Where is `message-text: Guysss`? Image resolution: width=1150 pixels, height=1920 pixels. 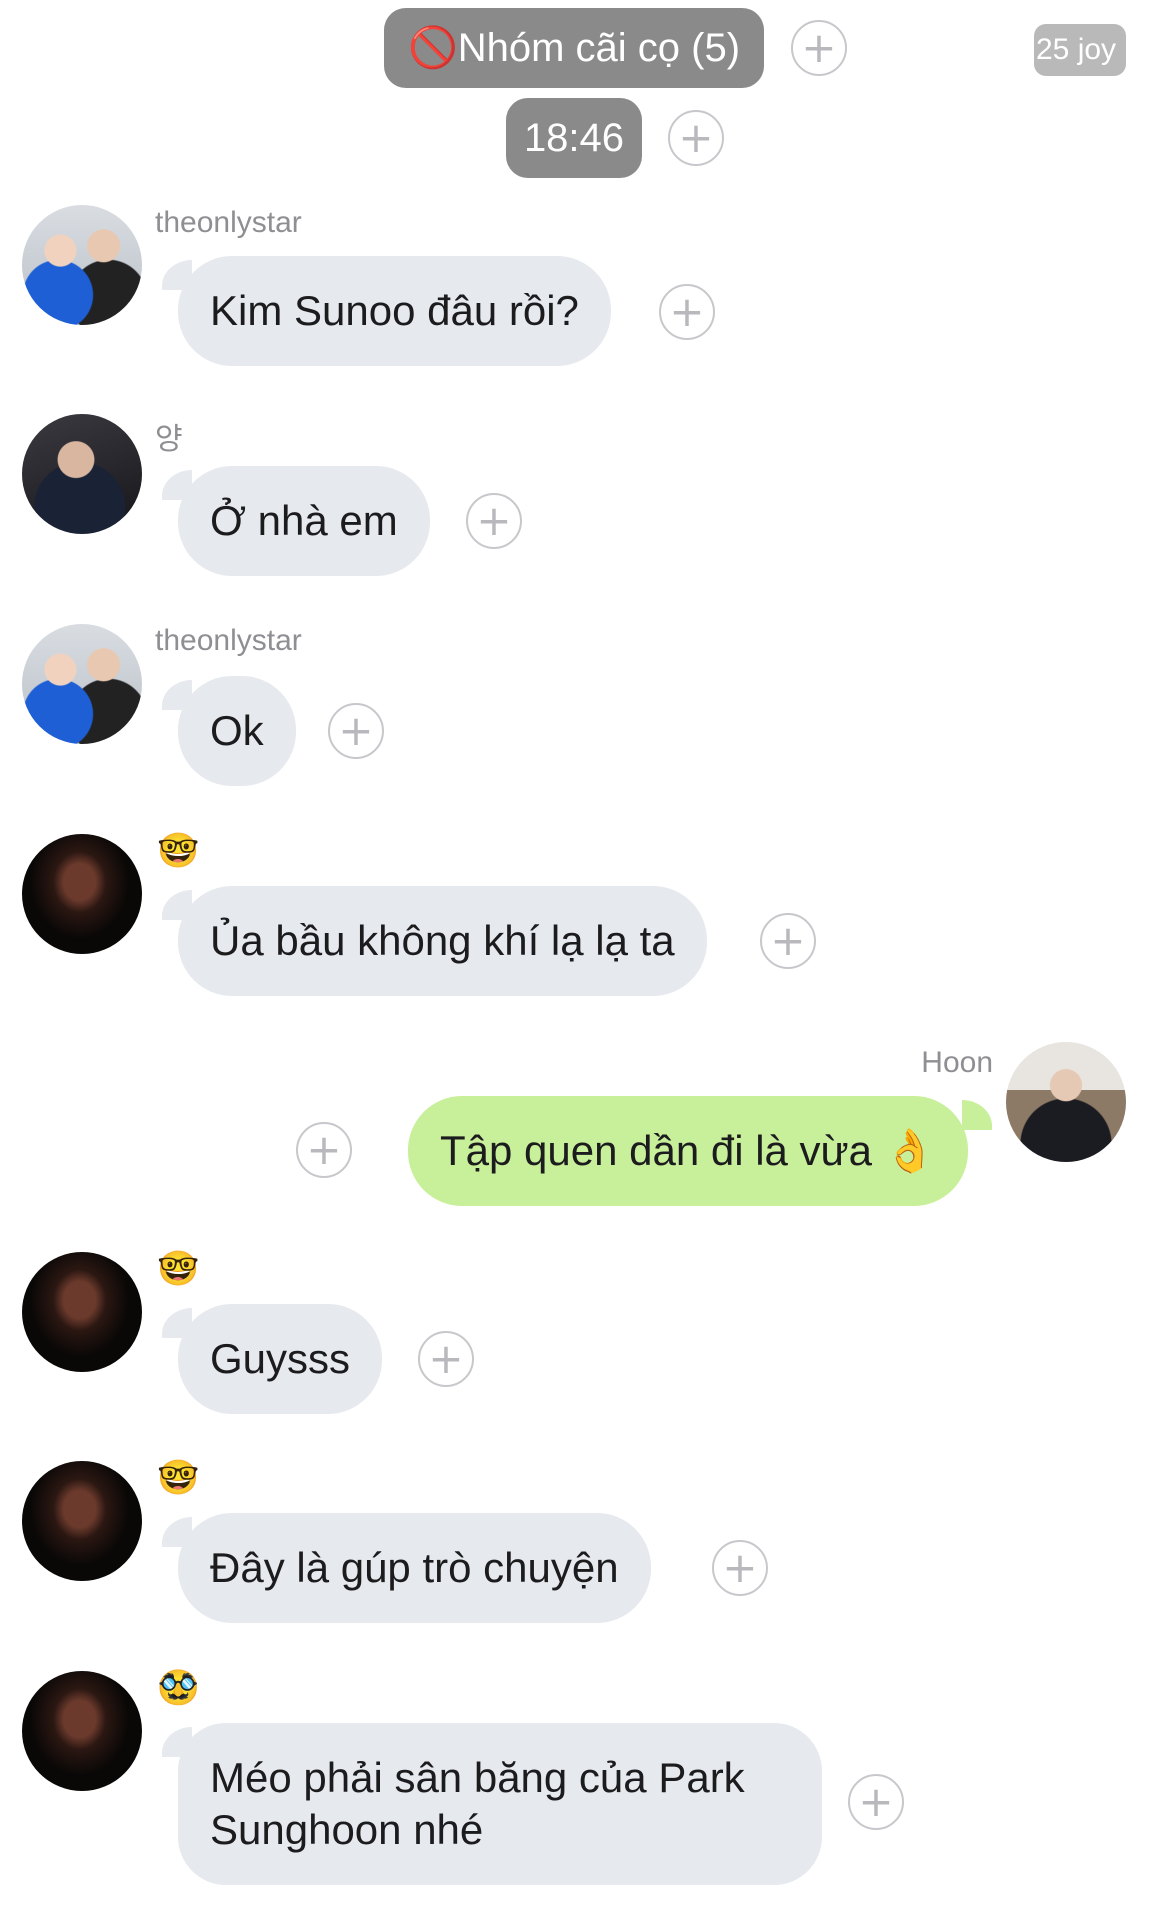
message-text: Guysss is located at coordinates (280, 1358).